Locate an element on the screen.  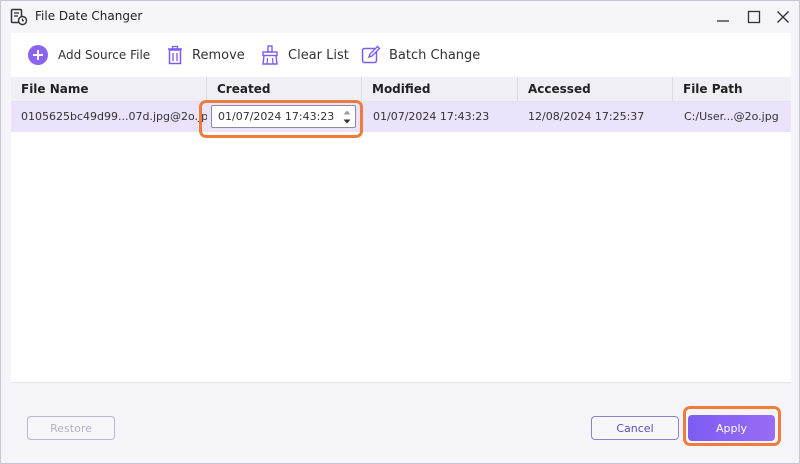
apply-button: Apply is located at coordinates (731, 428).